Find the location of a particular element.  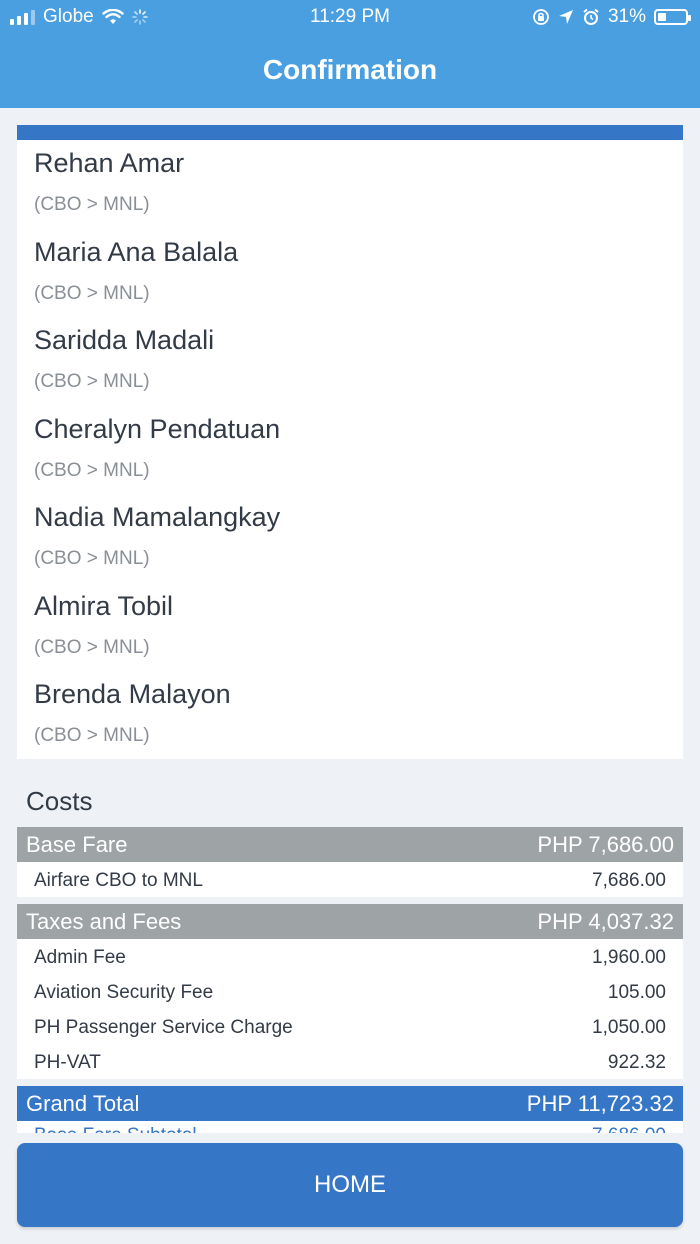

cost-value: 922.32 is located at coordinates (636, 1062).